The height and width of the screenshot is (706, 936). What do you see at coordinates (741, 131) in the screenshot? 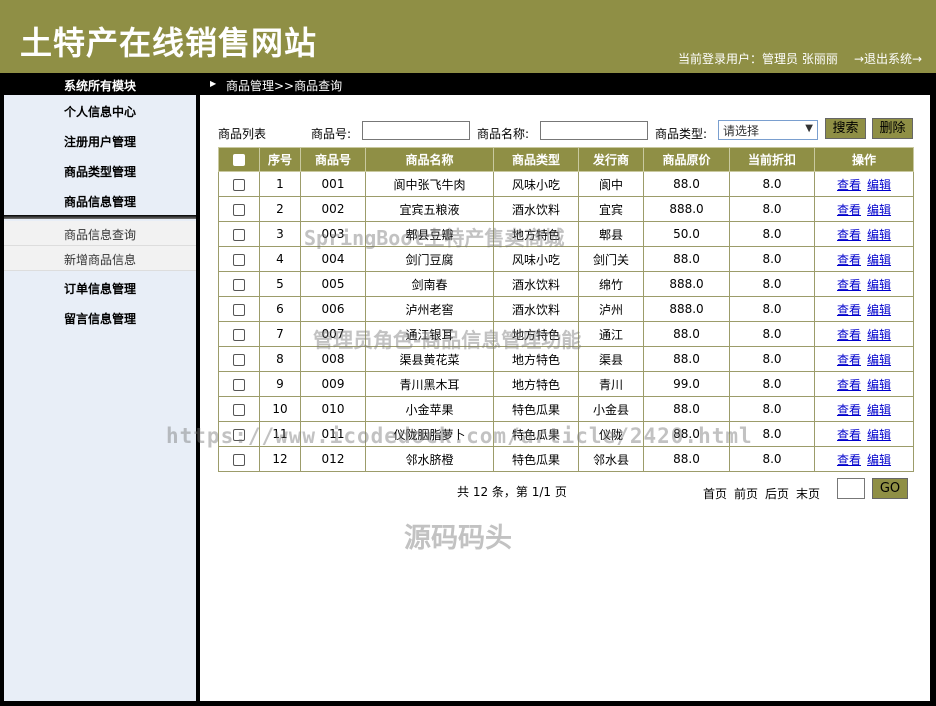
I see `select-value: 请选择` at bounding box center [741, 131].